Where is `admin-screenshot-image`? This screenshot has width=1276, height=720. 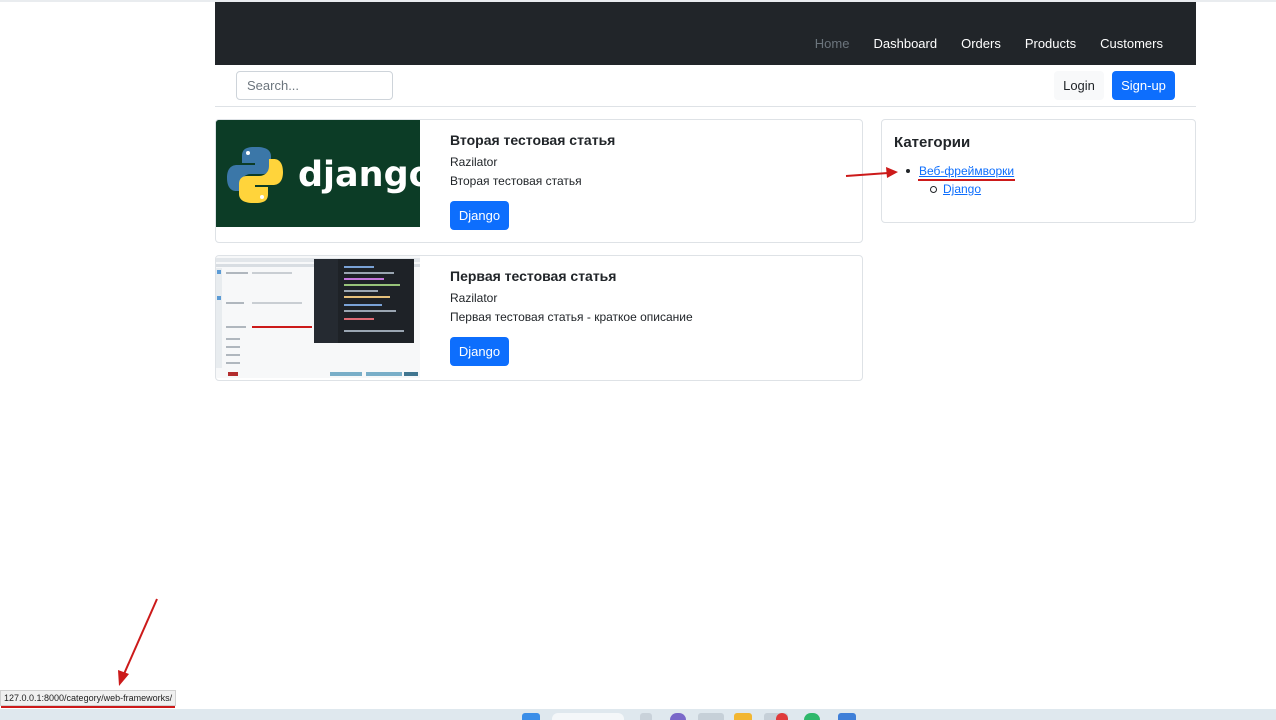
admin-screenshot-image is located at coordinates (318, 317).